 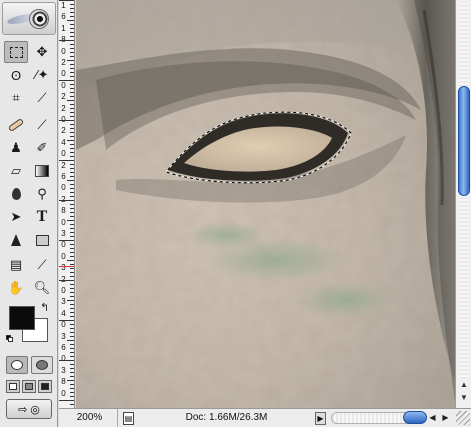 I want to click on foreground-color-swatch, so click(x=22, y=318).